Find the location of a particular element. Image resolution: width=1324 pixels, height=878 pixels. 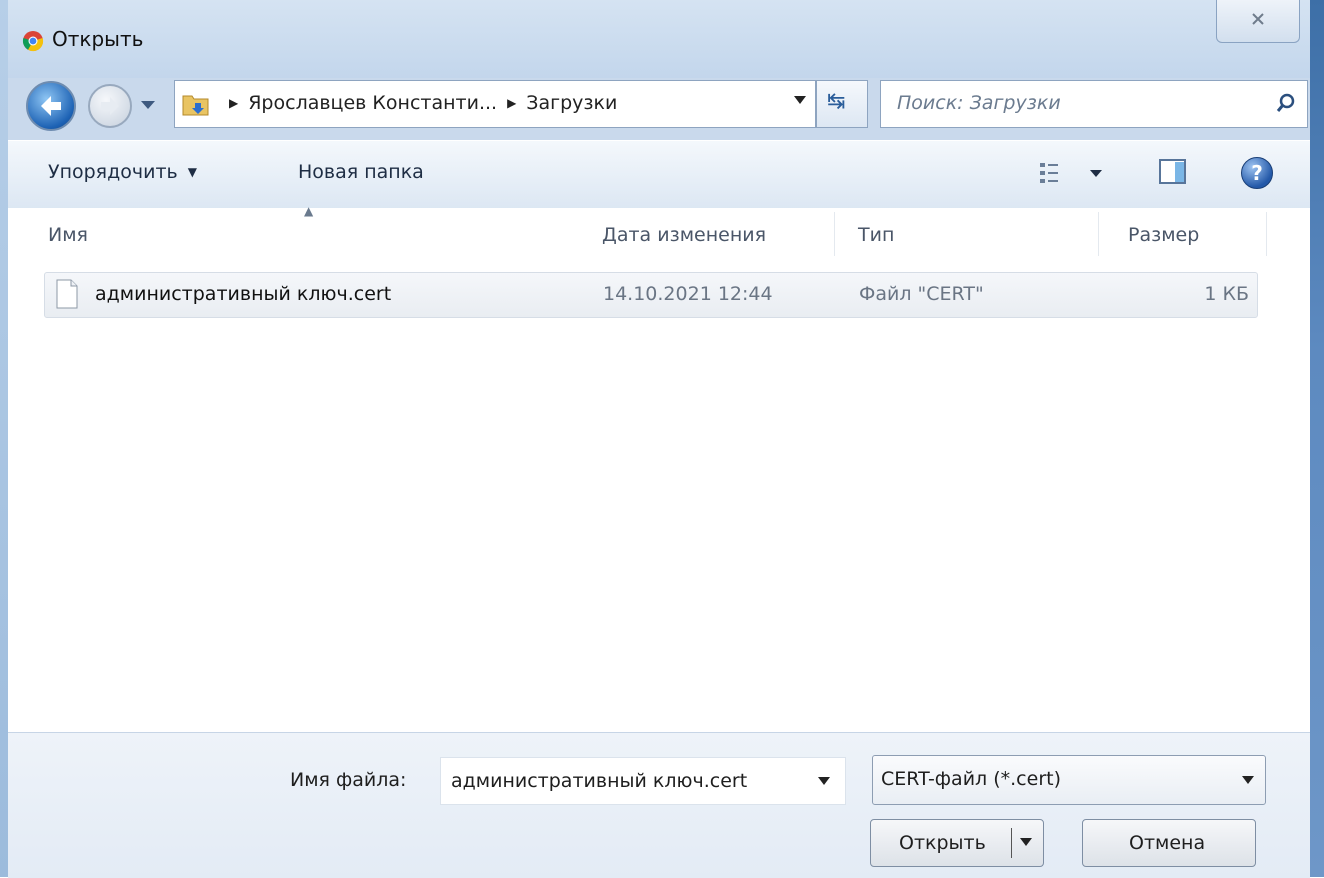

back-arrow-icon is located at coordinates (51, 106).